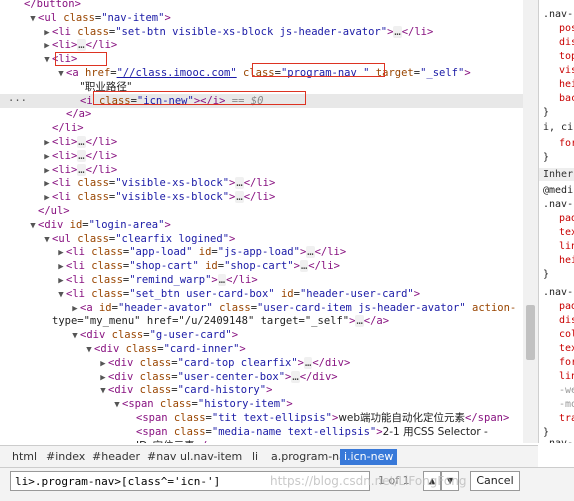 This screenshot has height=501, width=574. What do you see at coordinates (261, 18) in the screenshot?
I see `dom-node: ▼ <ul class="nav-item">` at bounding box center [261, 18].